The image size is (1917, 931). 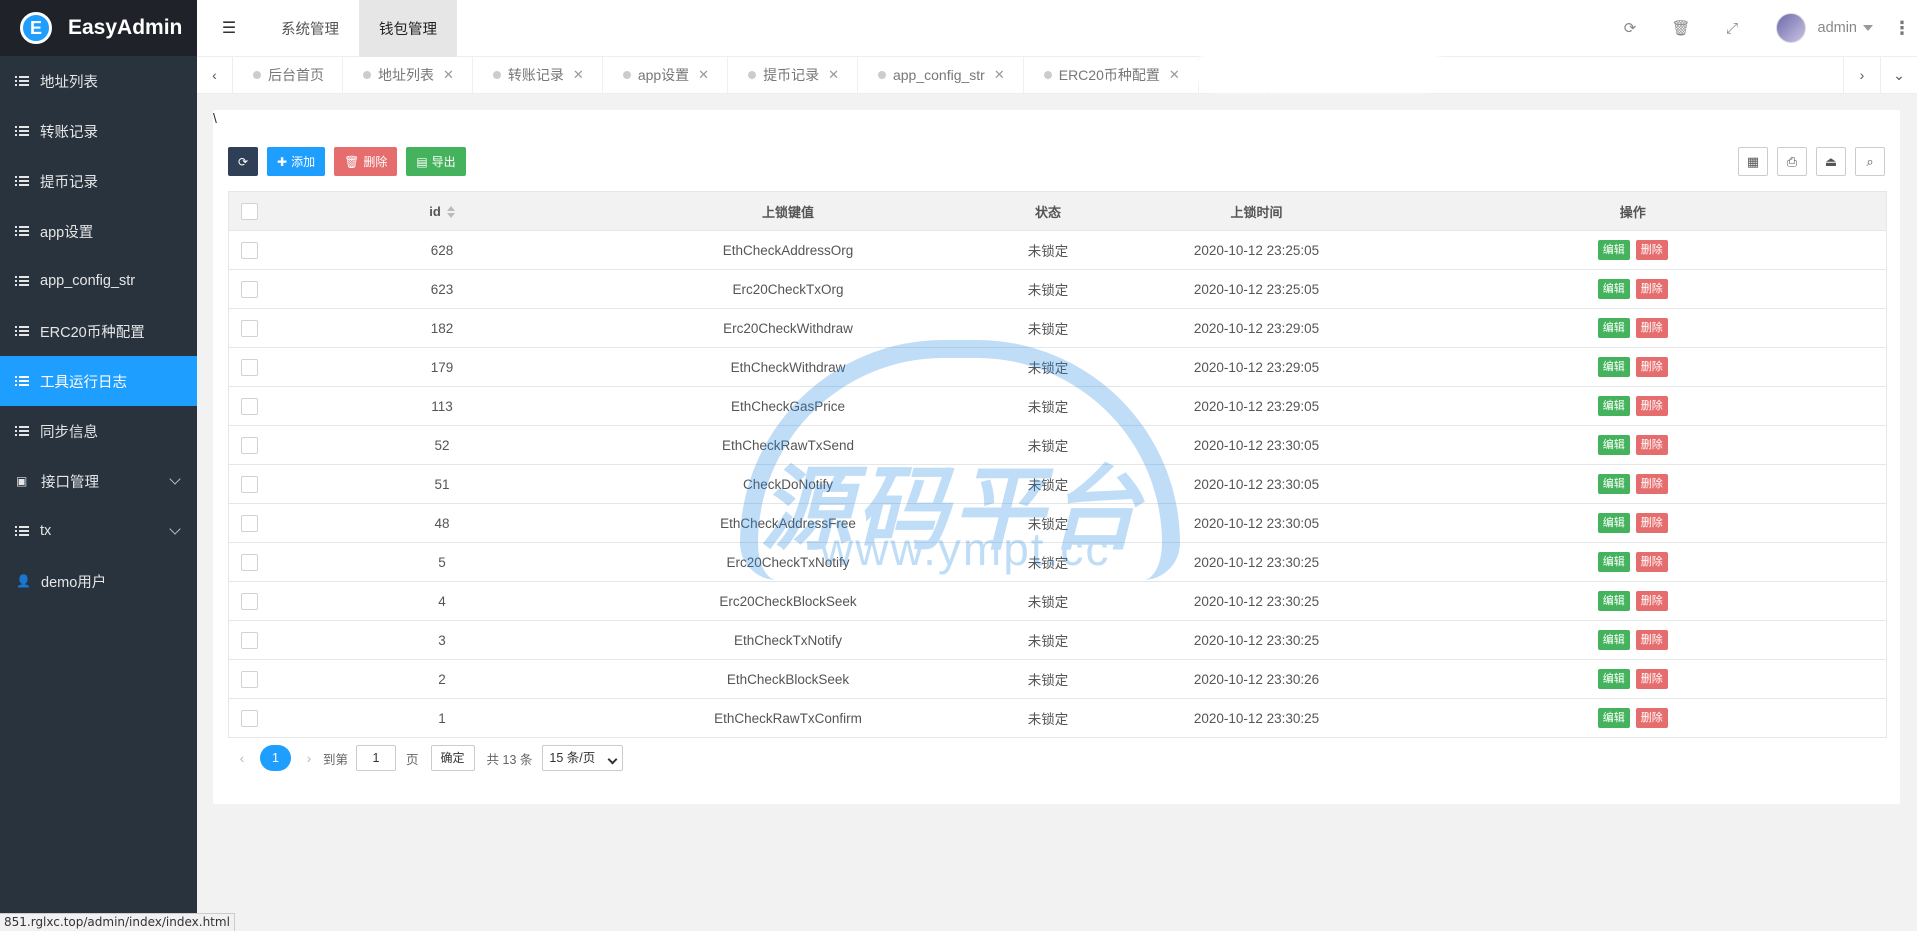 I want to click on export-button: ▤ 导出, so click(x=436, y=161).